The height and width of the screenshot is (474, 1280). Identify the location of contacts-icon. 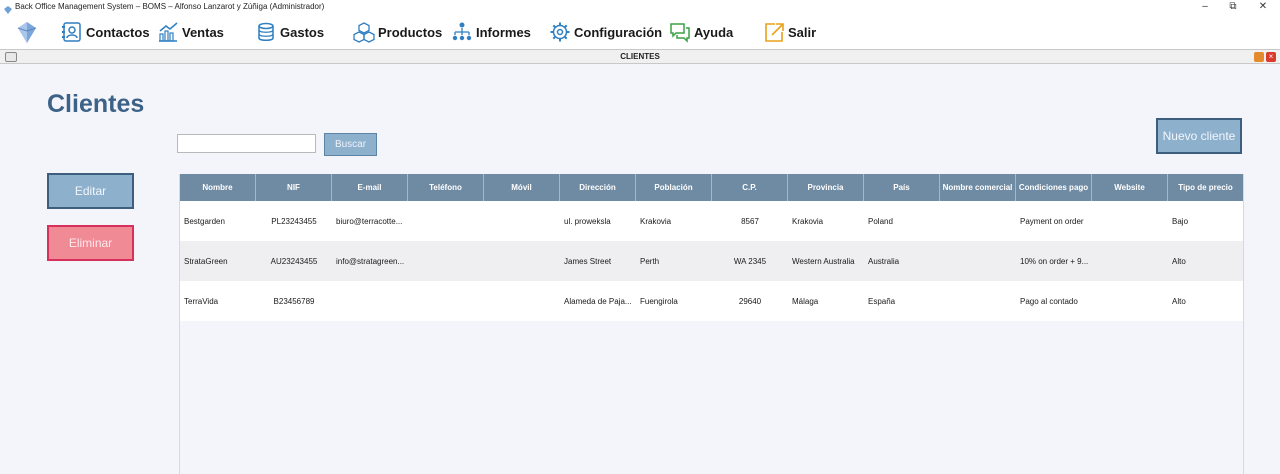
(72, 32).